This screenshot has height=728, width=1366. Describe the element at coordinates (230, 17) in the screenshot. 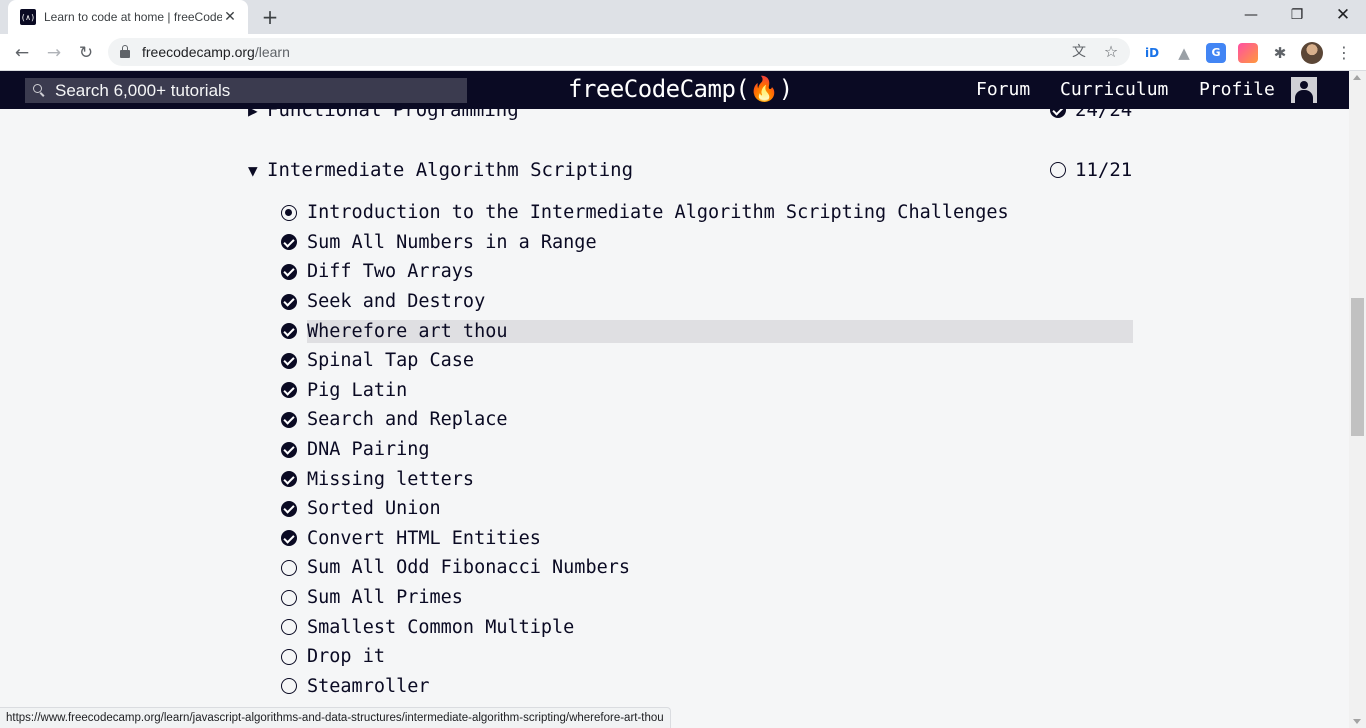

I see `close-tab-icon: ✕` at that location.